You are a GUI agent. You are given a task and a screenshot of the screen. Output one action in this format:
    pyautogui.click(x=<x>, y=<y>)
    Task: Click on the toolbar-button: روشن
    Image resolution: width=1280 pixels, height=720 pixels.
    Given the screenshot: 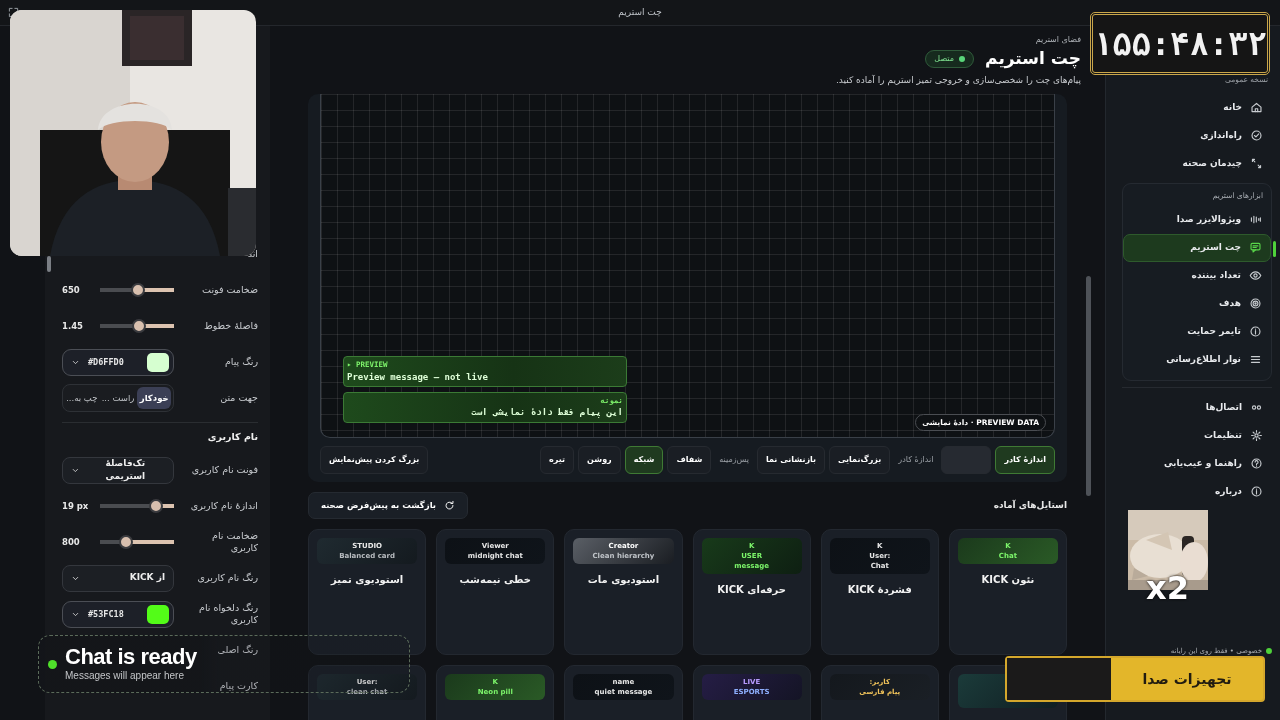 What is the action you would take?
    pyautogui.click(x=599, y=459)
    